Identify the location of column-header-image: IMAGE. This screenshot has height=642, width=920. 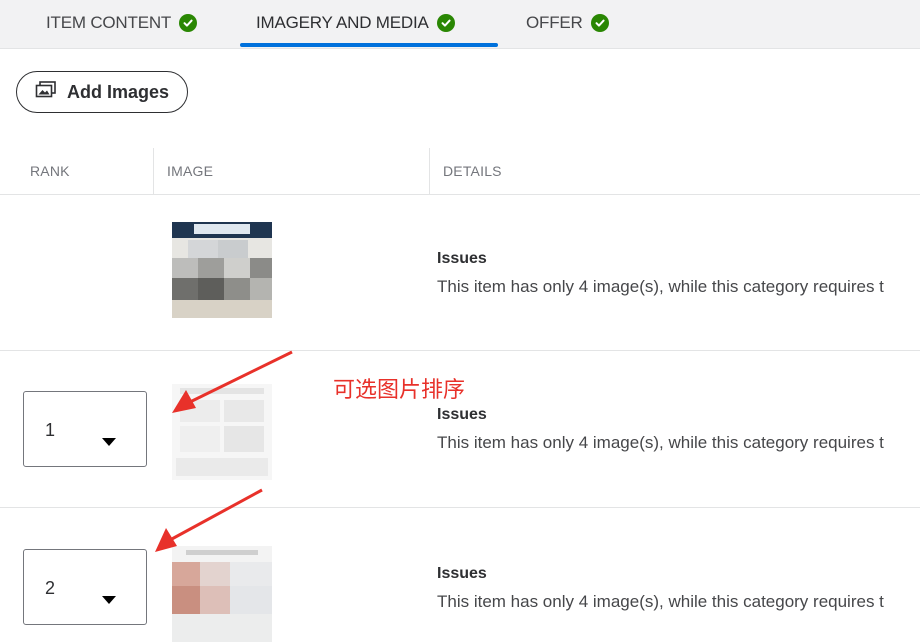
(190, 171).